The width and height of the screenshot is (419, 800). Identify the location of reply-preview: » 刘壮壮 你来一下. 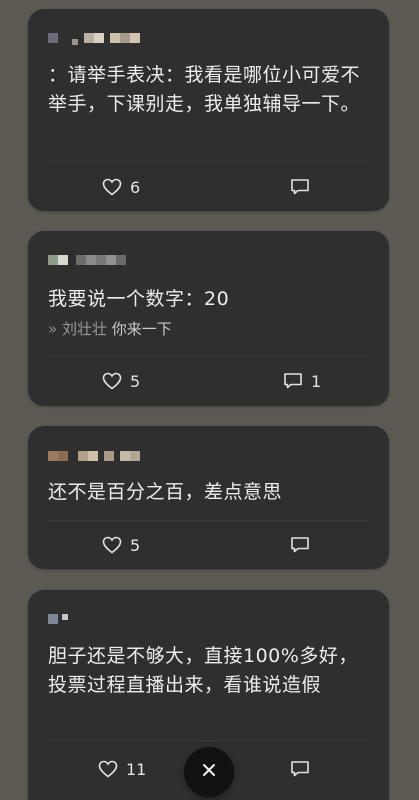
(110, 329).